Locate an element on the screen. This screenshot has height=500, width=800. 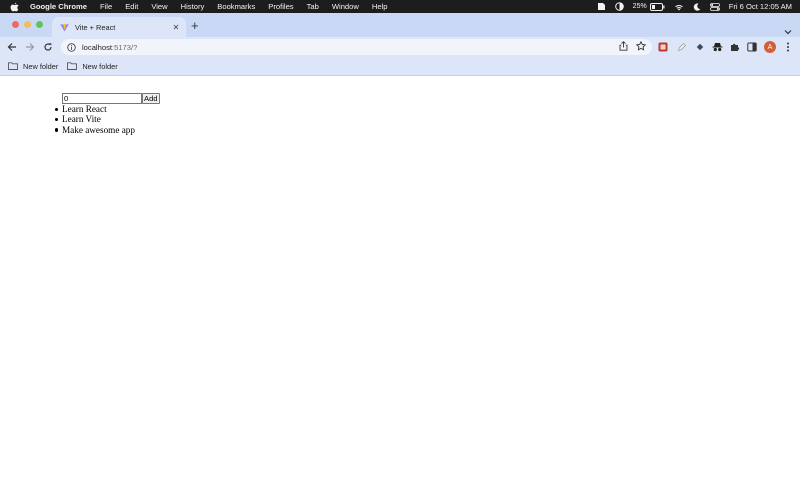
apple-icon is located at coordinates (15, 7).